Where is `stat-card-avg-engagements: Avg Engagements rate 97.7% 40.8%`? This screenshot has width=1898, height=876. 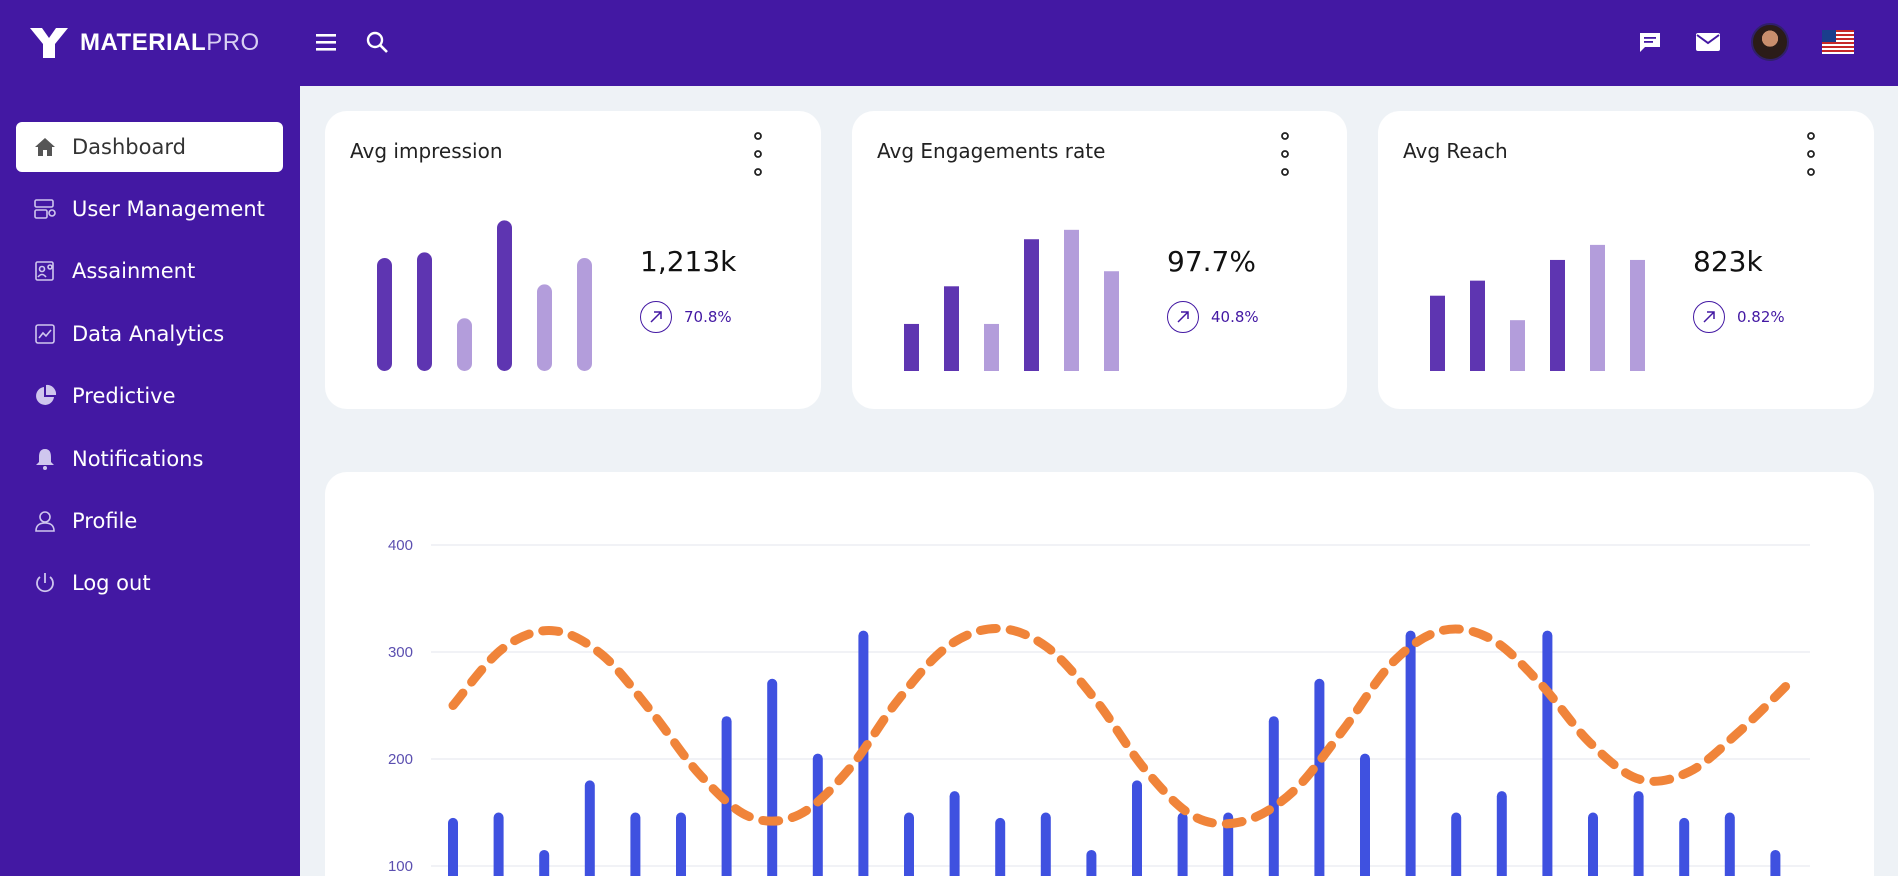
stat-card-avg-engagements: Avg Engagements rate 97.7% 40.8% is located at coordinates (1099, 260).